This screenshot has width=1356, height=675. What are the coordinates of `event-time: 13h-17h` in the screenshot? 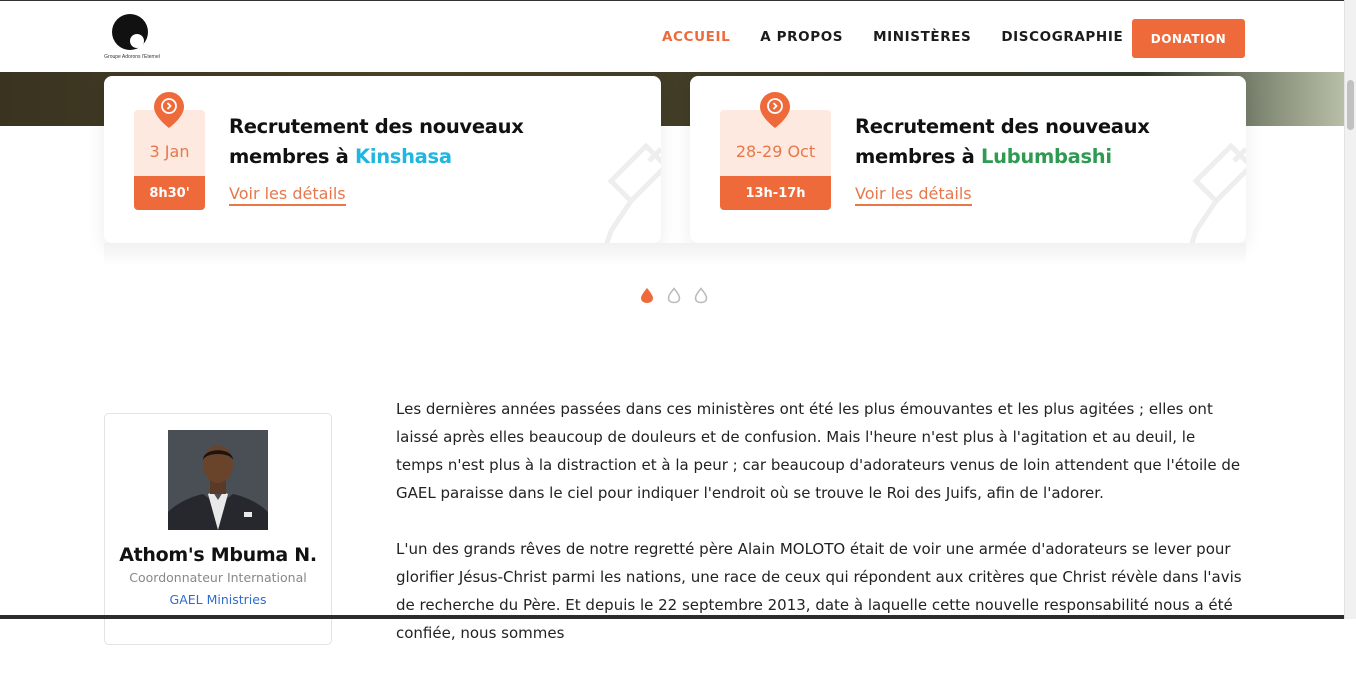 It's located at (775, 193).